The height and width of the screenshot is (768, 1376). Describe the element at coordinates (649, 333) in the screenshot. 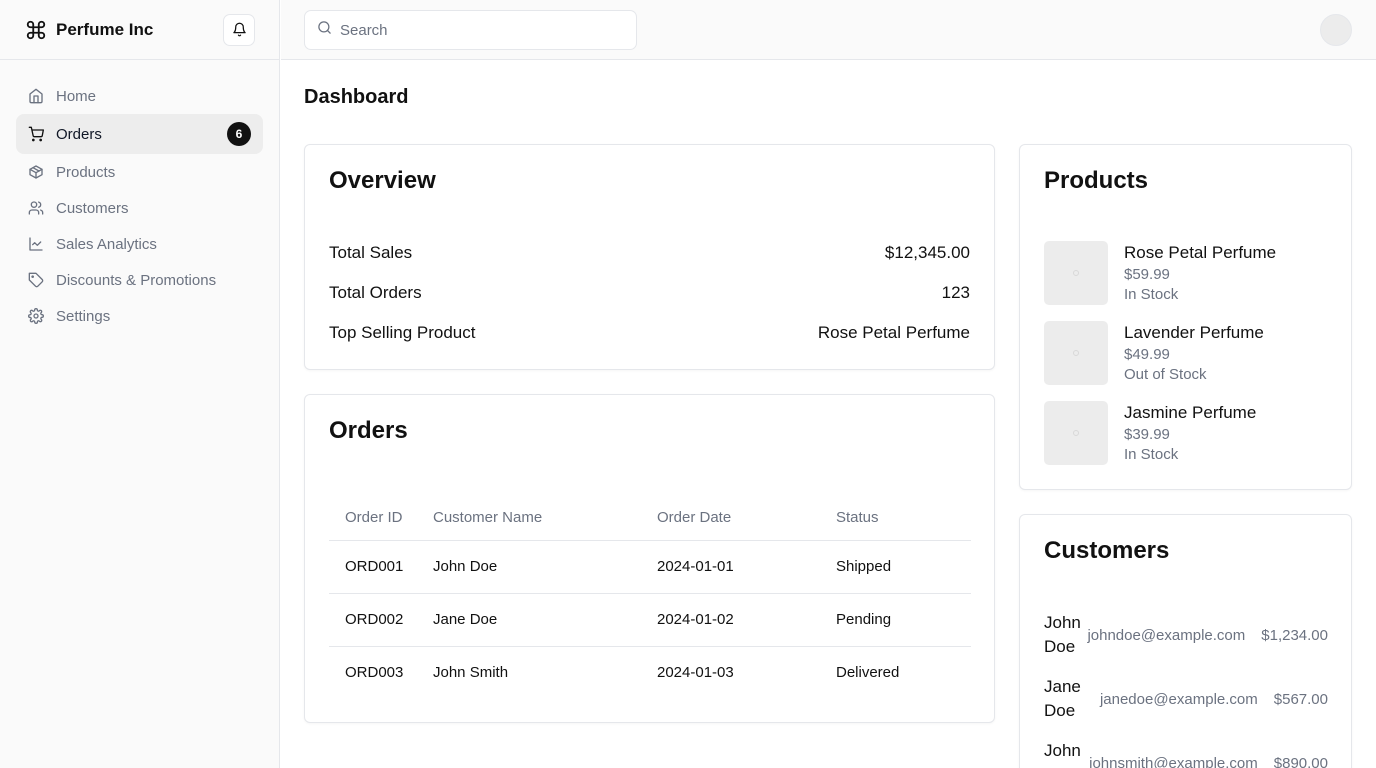

I see `overview-row: Top Selling Product Rose Petal Perfume` at that location.